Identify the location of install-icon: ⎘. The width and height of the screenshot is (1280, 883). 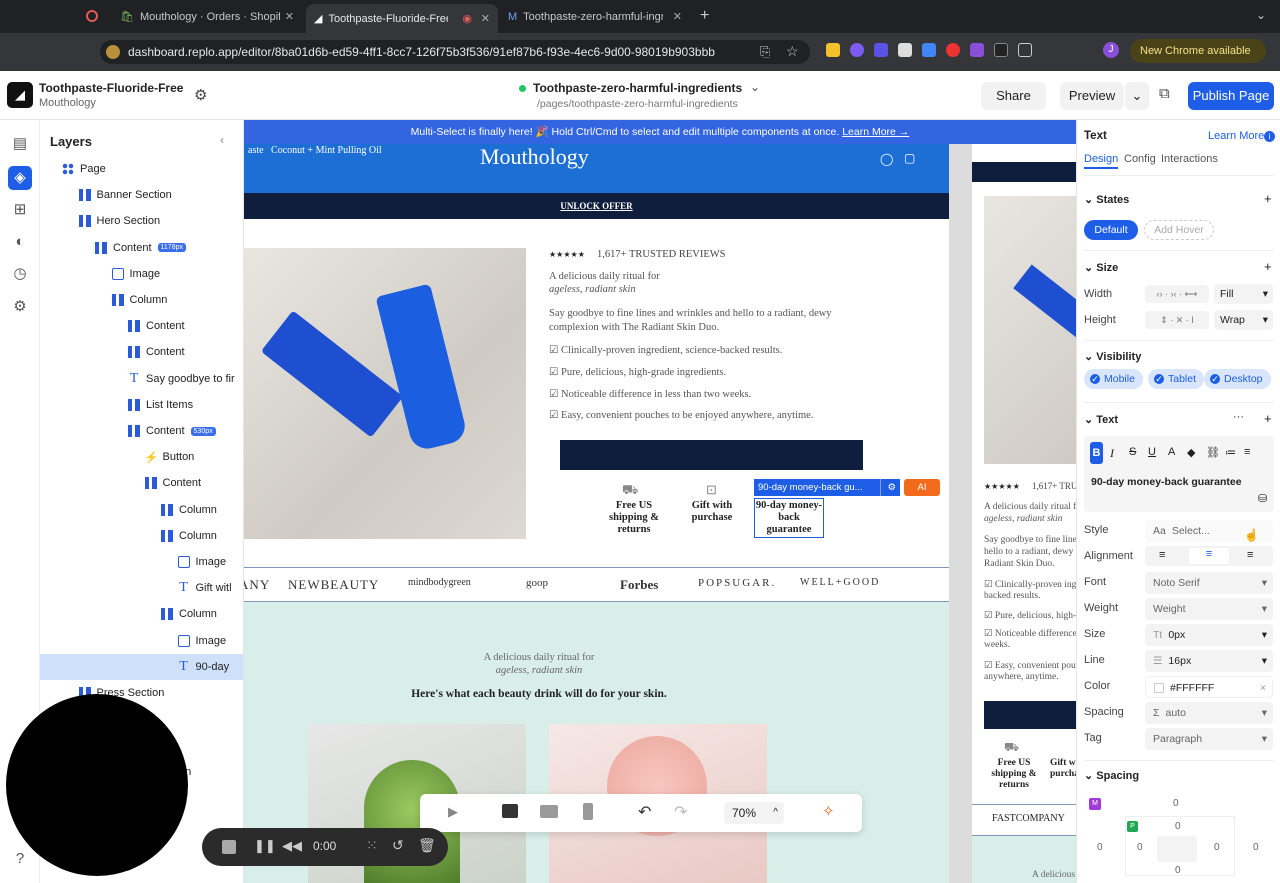
(765, 52).